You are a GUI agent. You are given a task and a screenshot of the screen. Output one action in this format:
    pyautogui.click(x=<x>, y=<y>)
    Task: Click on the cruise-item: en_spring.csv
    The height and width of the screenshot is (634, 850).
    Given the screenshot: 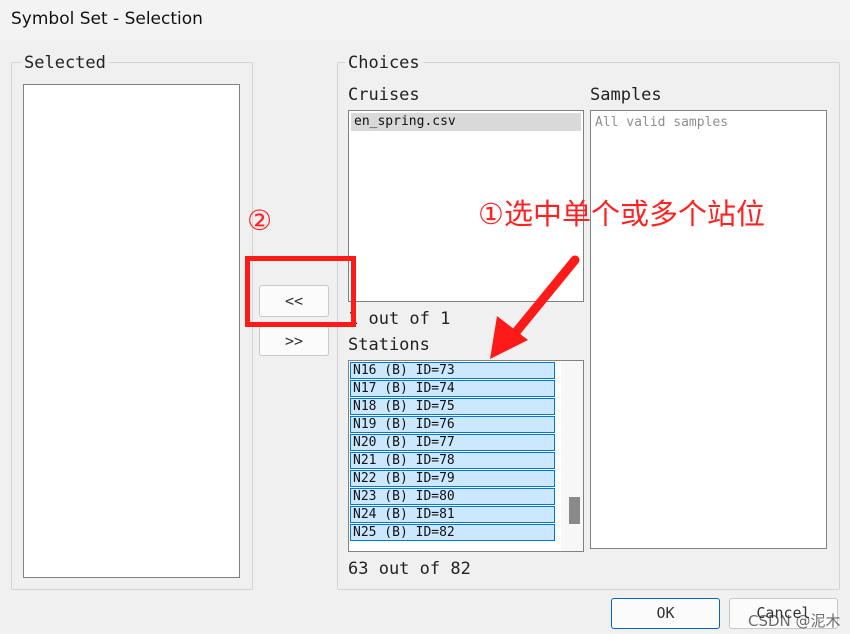 What is the action you would take?
    pyautogui.click(x=466, y=122)
    